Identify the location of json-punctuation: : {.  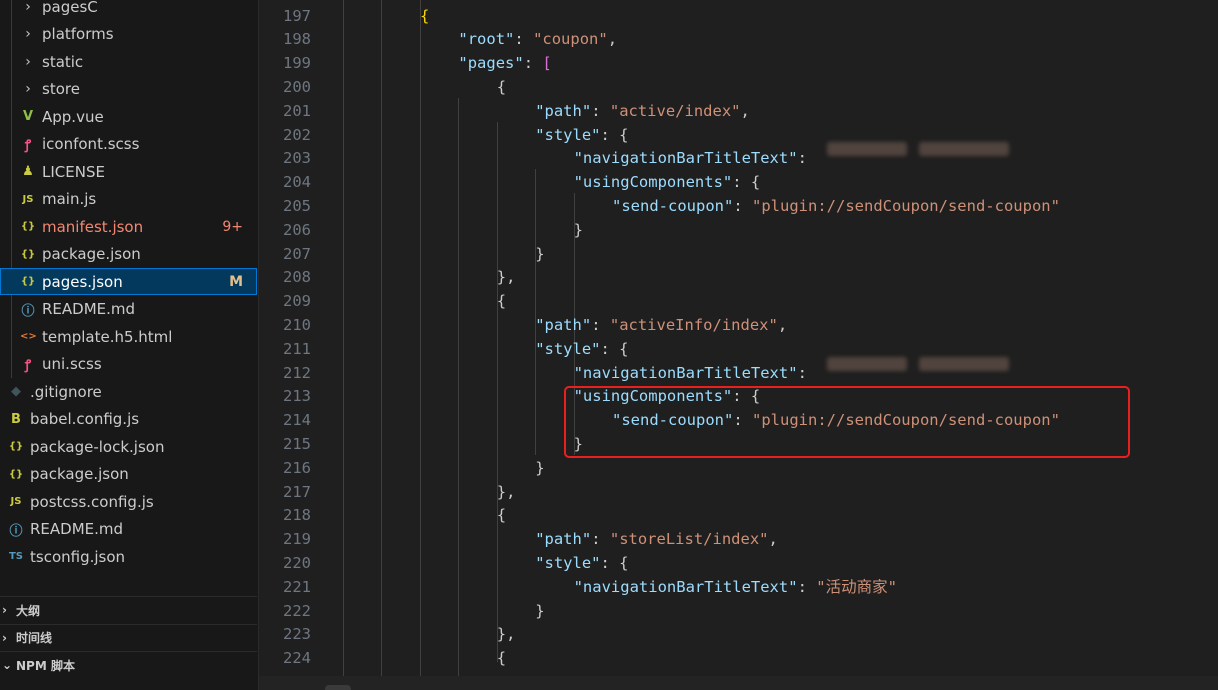
(746, 182).